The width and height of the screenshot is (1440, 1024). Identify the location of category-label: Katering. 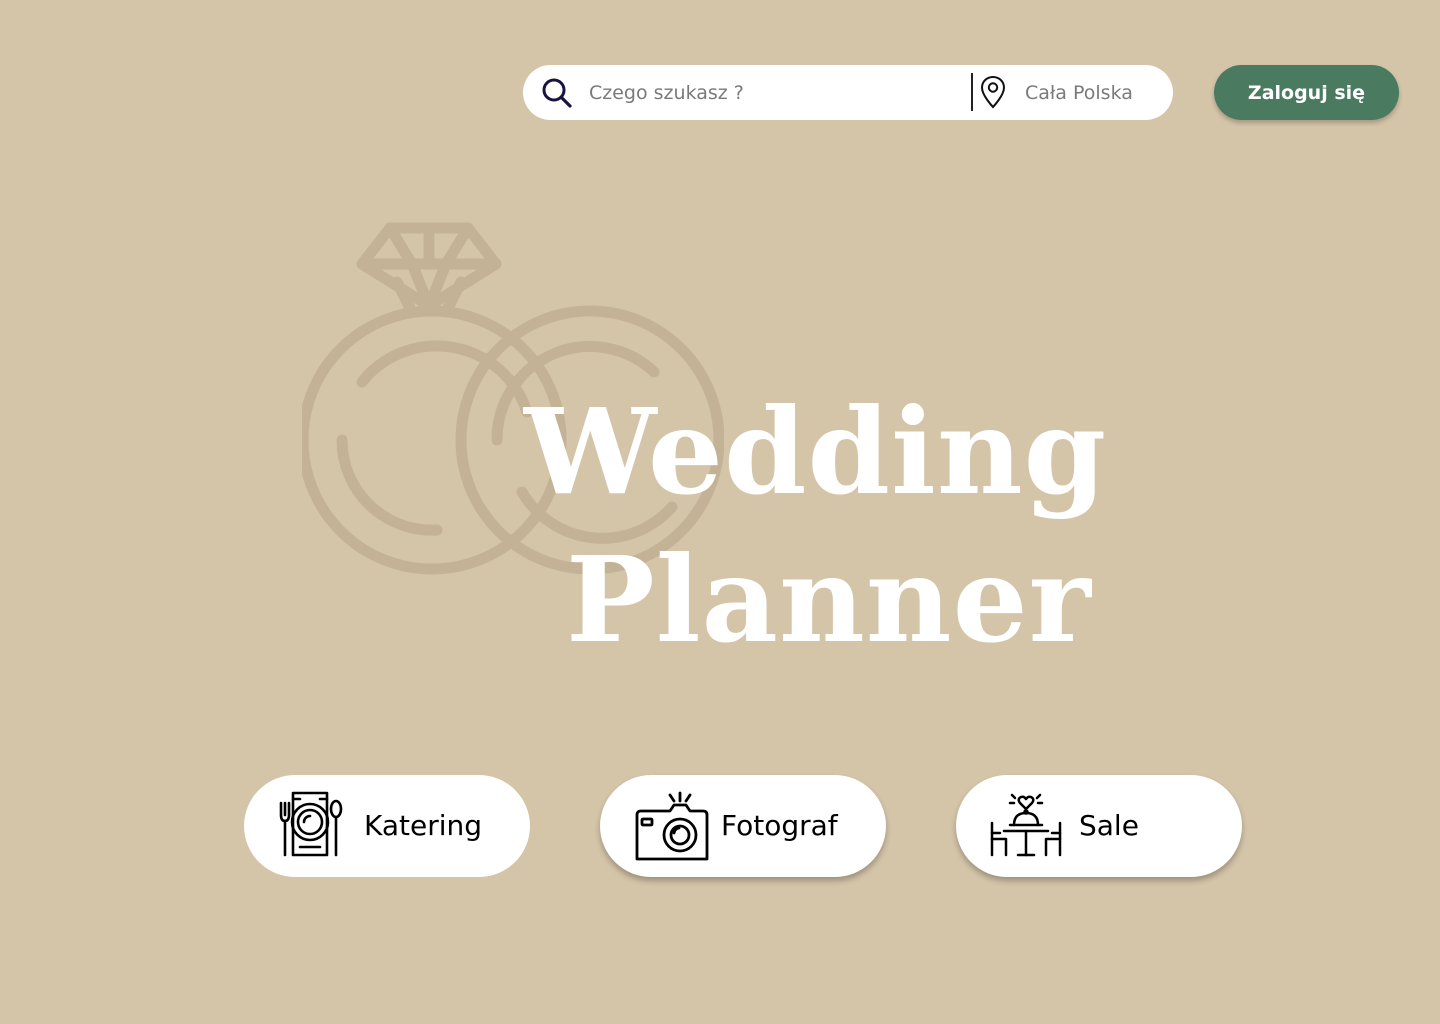
(423, 825).